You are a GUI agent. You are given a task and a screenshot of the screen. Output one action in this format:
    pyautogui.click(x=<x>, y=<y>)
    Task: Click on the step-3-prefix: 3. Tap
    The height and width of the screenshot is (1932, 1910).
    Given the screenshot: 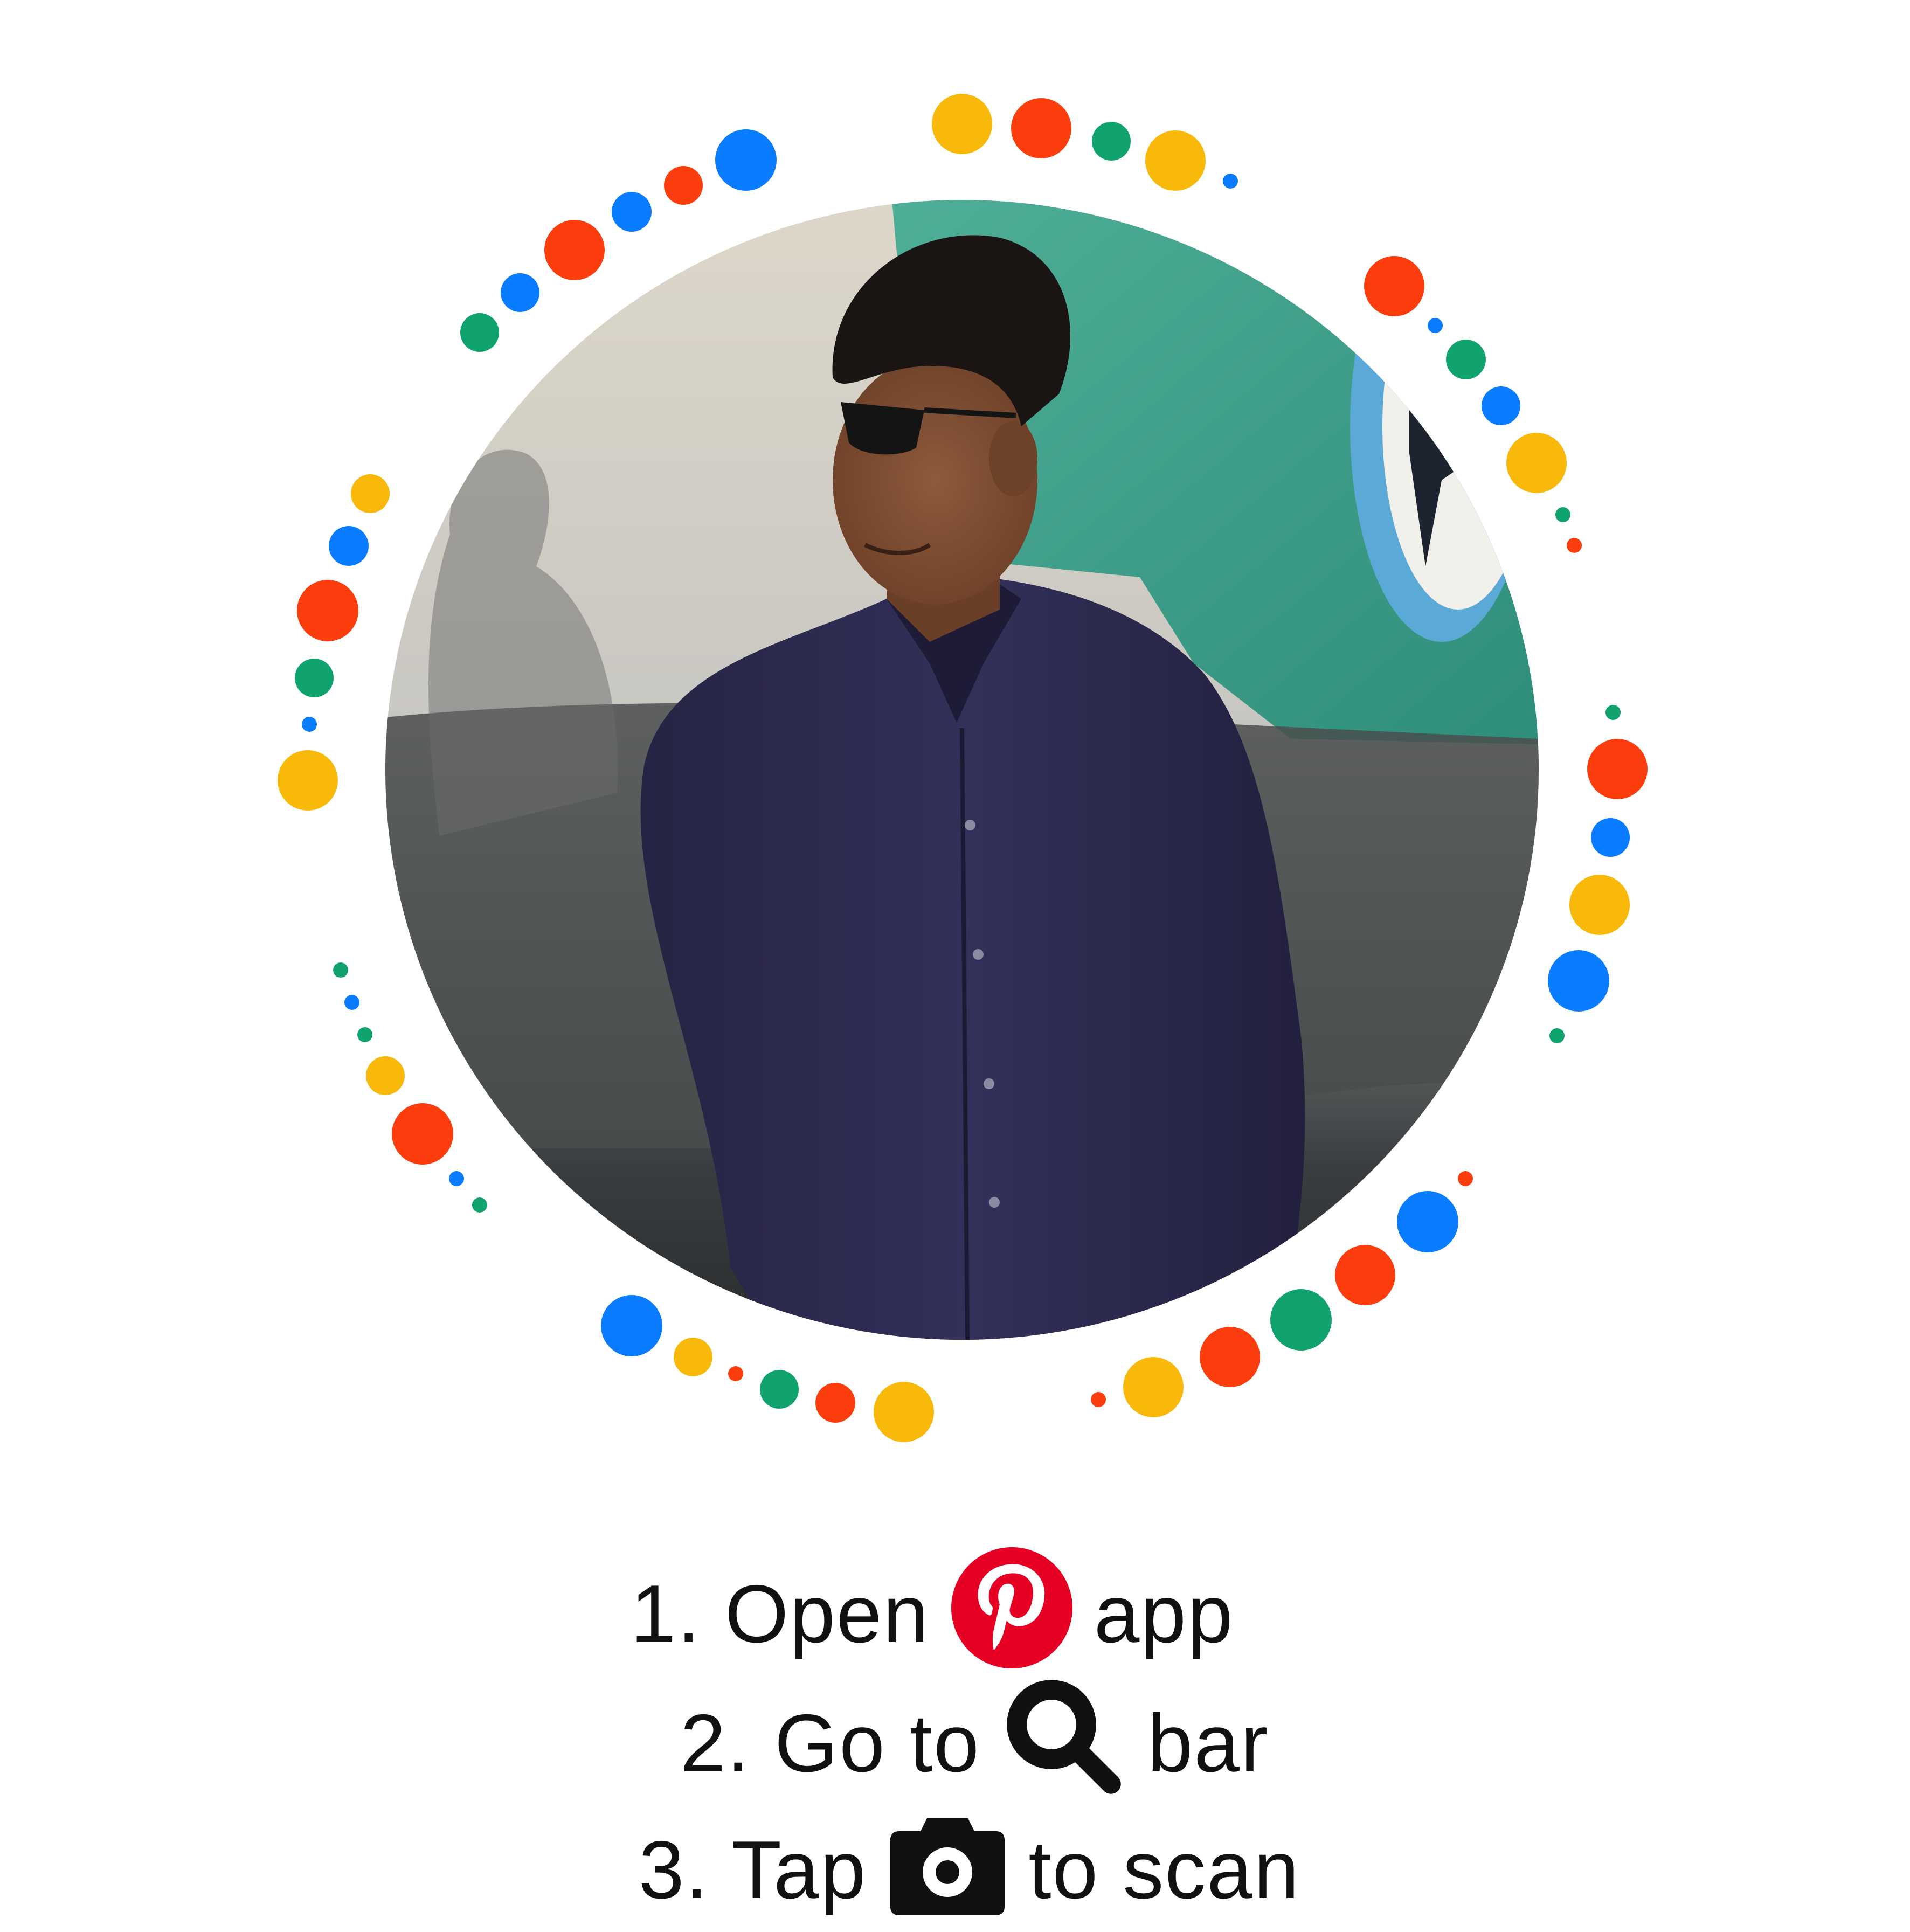 What is the action you would take?
    pyautogui.click(x=753, y=1870)
    